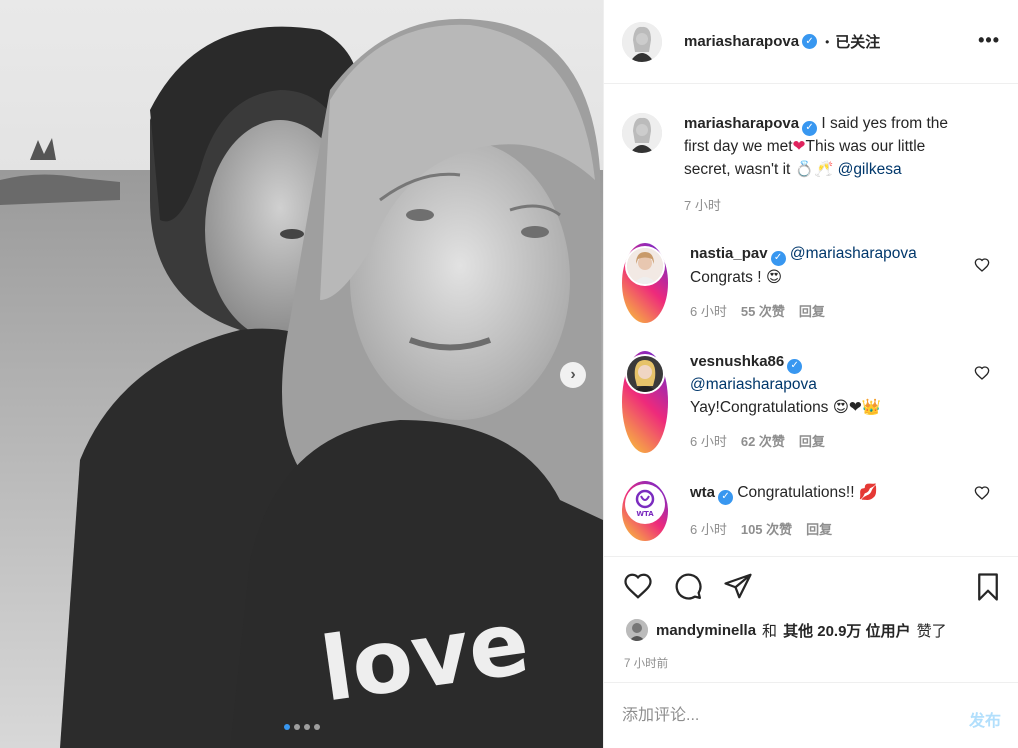  Describe the element at coordinates (931, 631) in the screenshot. I see `likes-suffix: 赞了` at that location.